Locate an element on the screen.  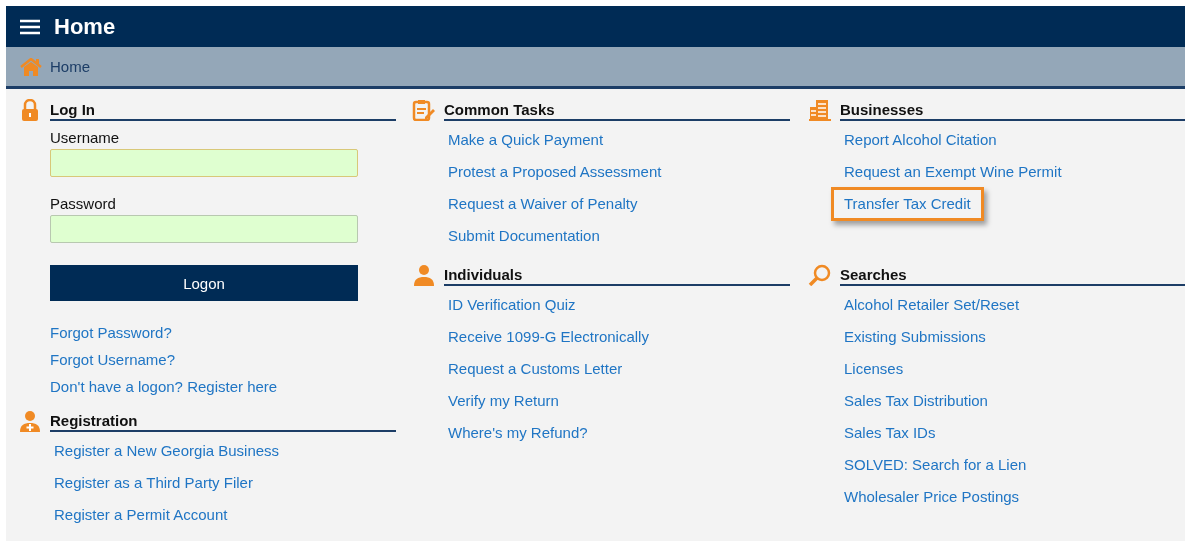
section-heading: Searches is located at coordinates (1012, 276).